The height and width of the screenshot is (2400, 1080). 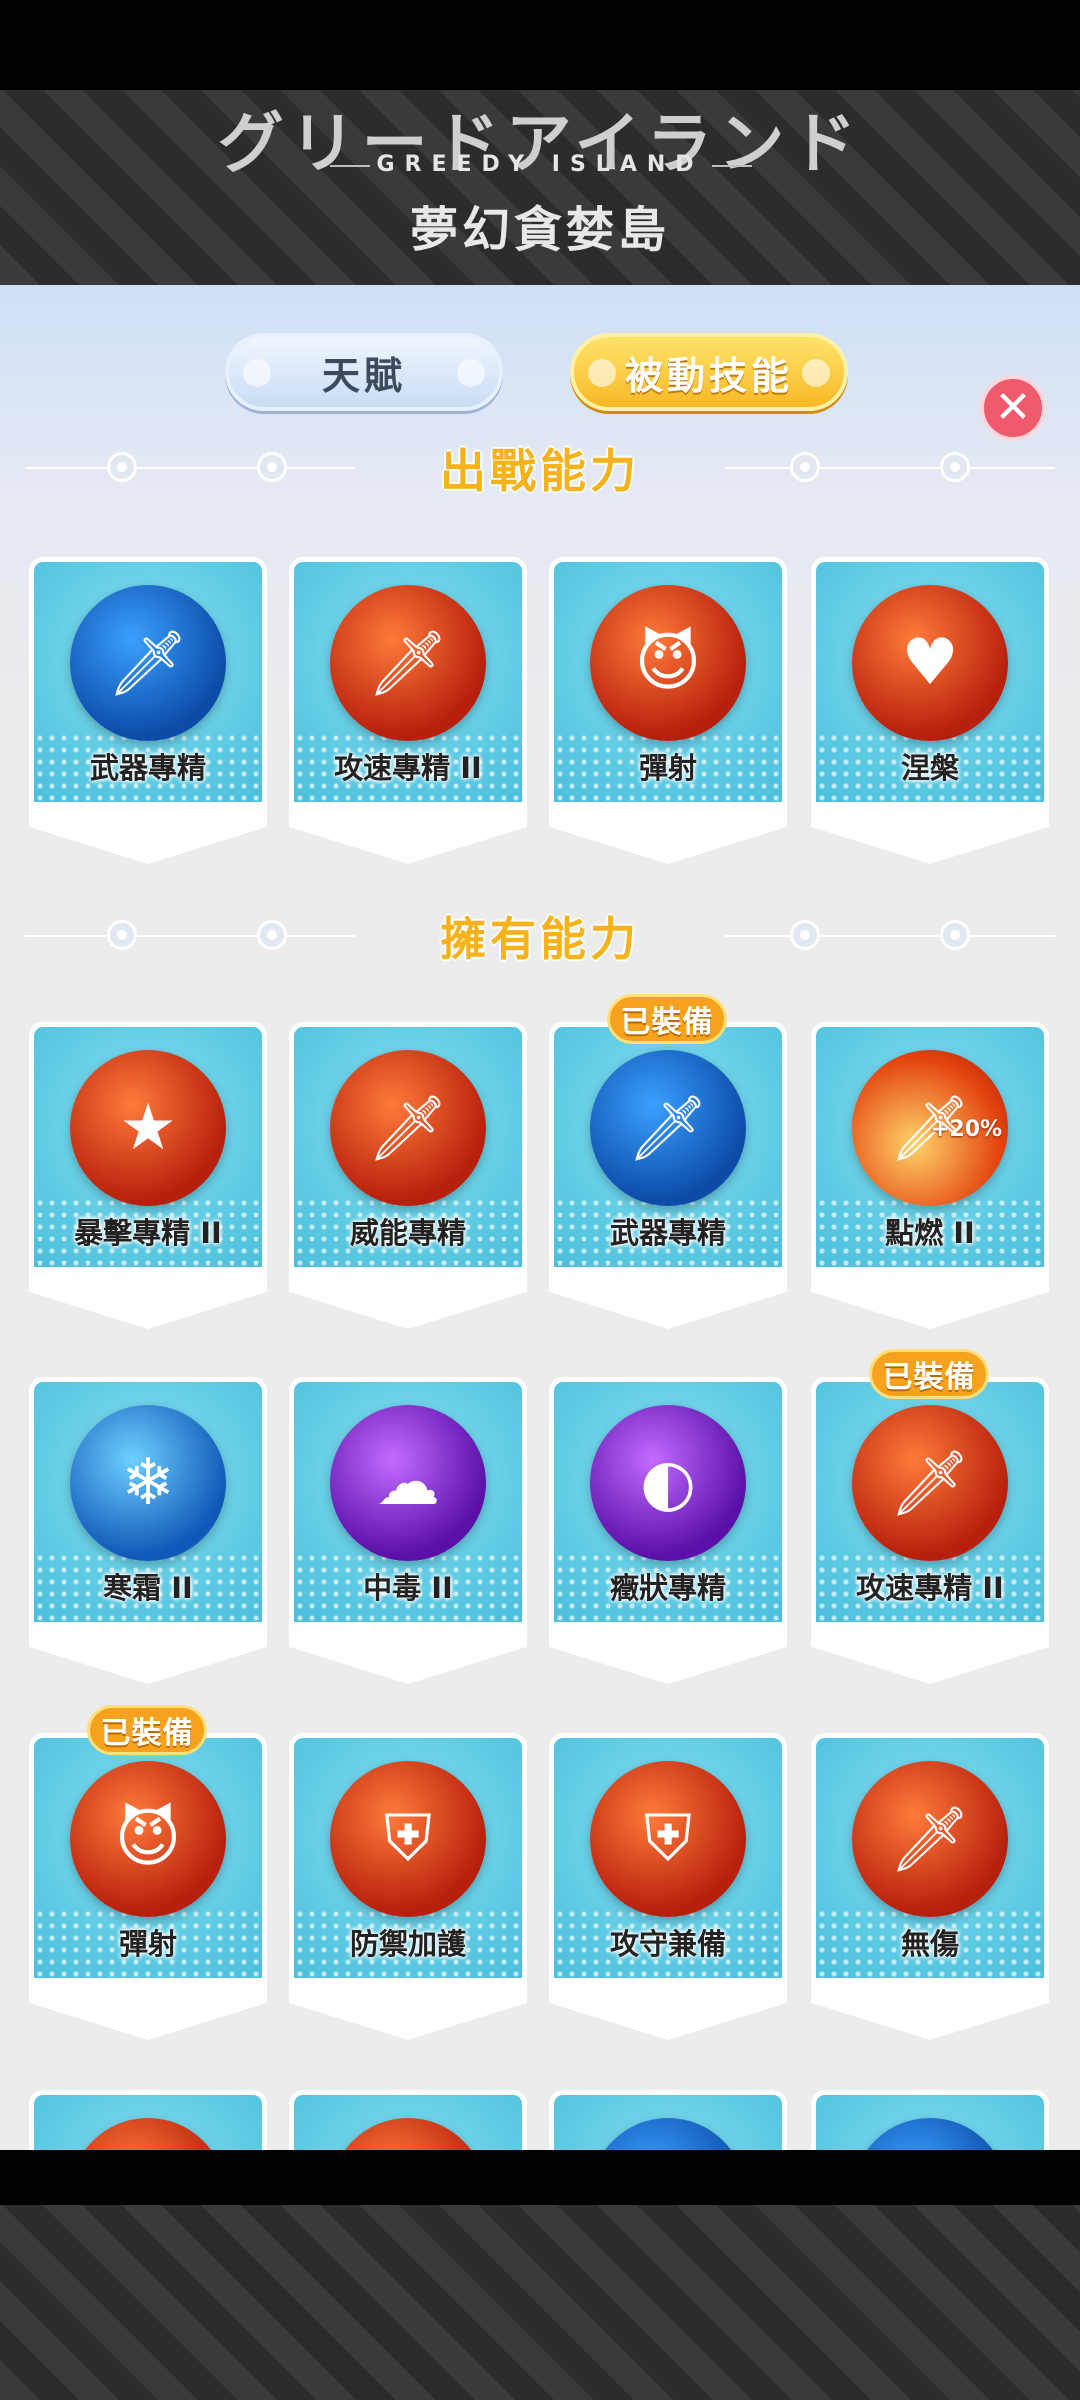 I want to click on tab-talent: 天賦, so click(x=364, y=372).